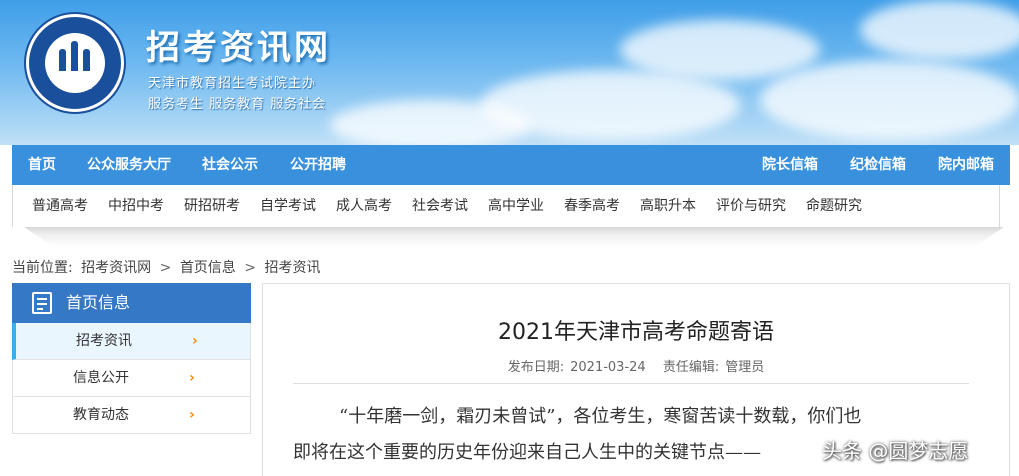  What do you see at coordinates (600, 416) in the screenshot?
I see `article-paragraph-line: “十年磨一剑，霜刃未曾试”，各位考生，寒窗苦读十数载，你们也` at bounding box center [600, 416].